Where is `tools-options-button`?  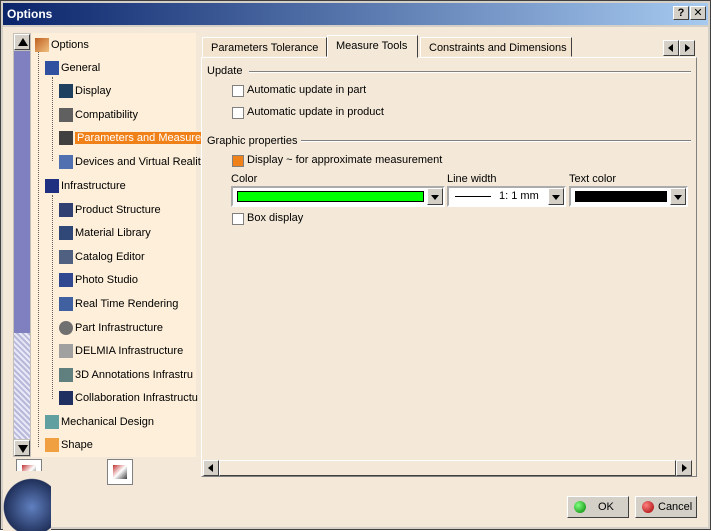 tools-options-button is located at coordinates (120, 472).